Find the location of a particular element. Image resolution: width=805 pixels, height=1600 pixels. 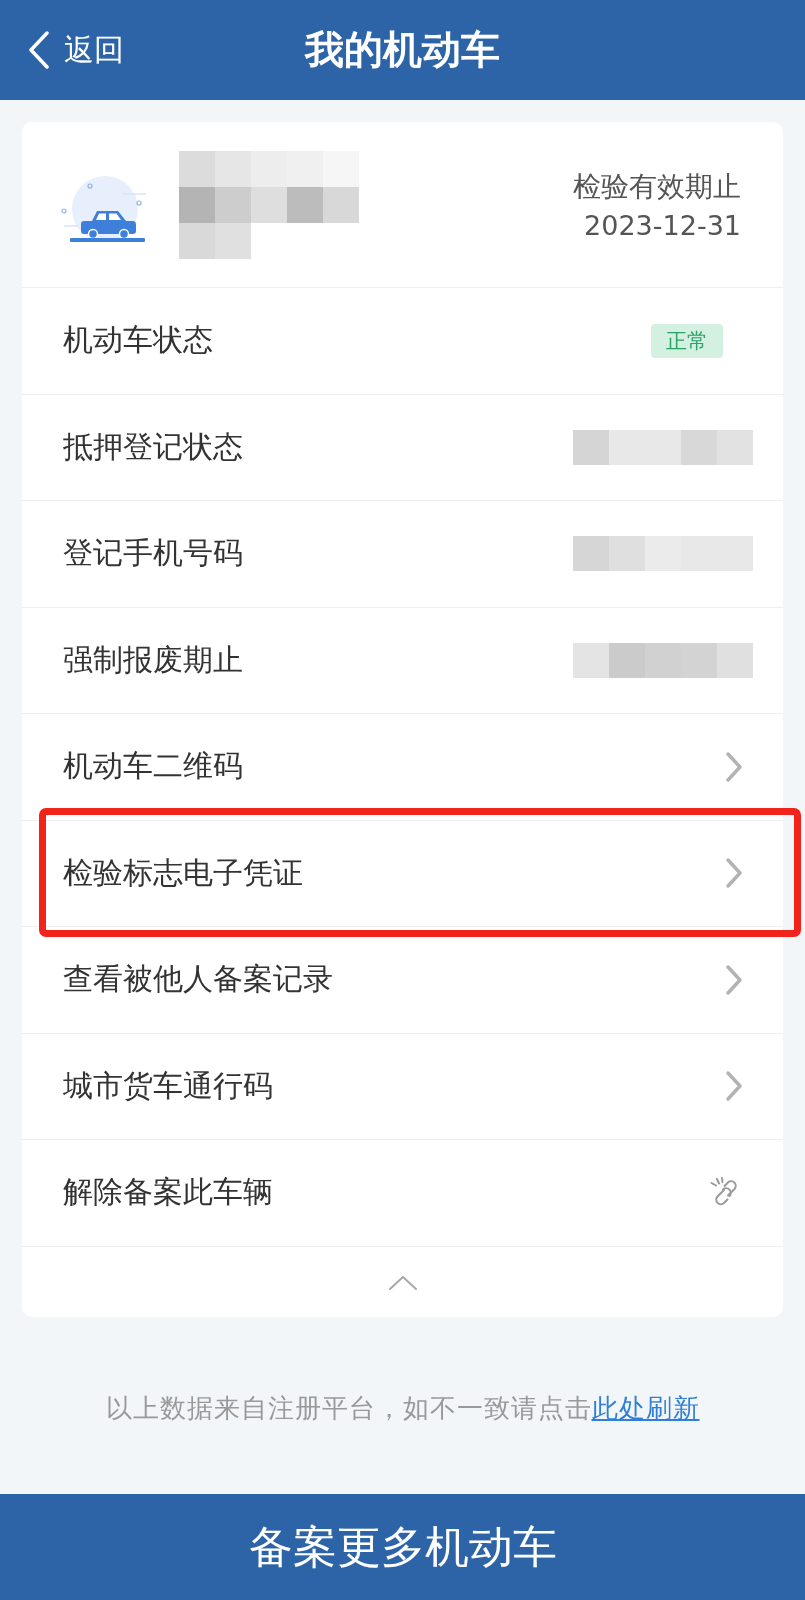

status-badge: 正常 is located at coordinates (687, 340).